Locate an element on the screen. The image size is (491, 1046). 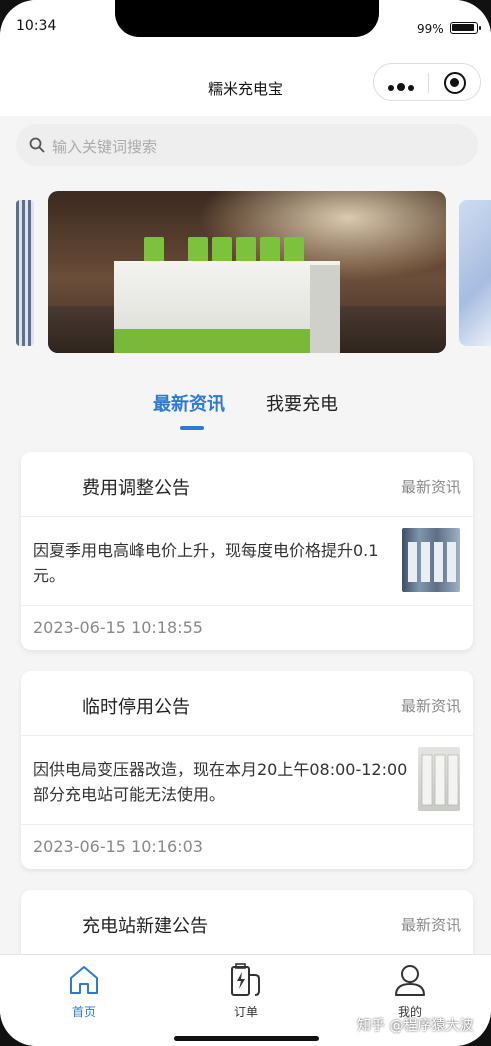
status-time: 10:34 is located at coordinates (36, 26).